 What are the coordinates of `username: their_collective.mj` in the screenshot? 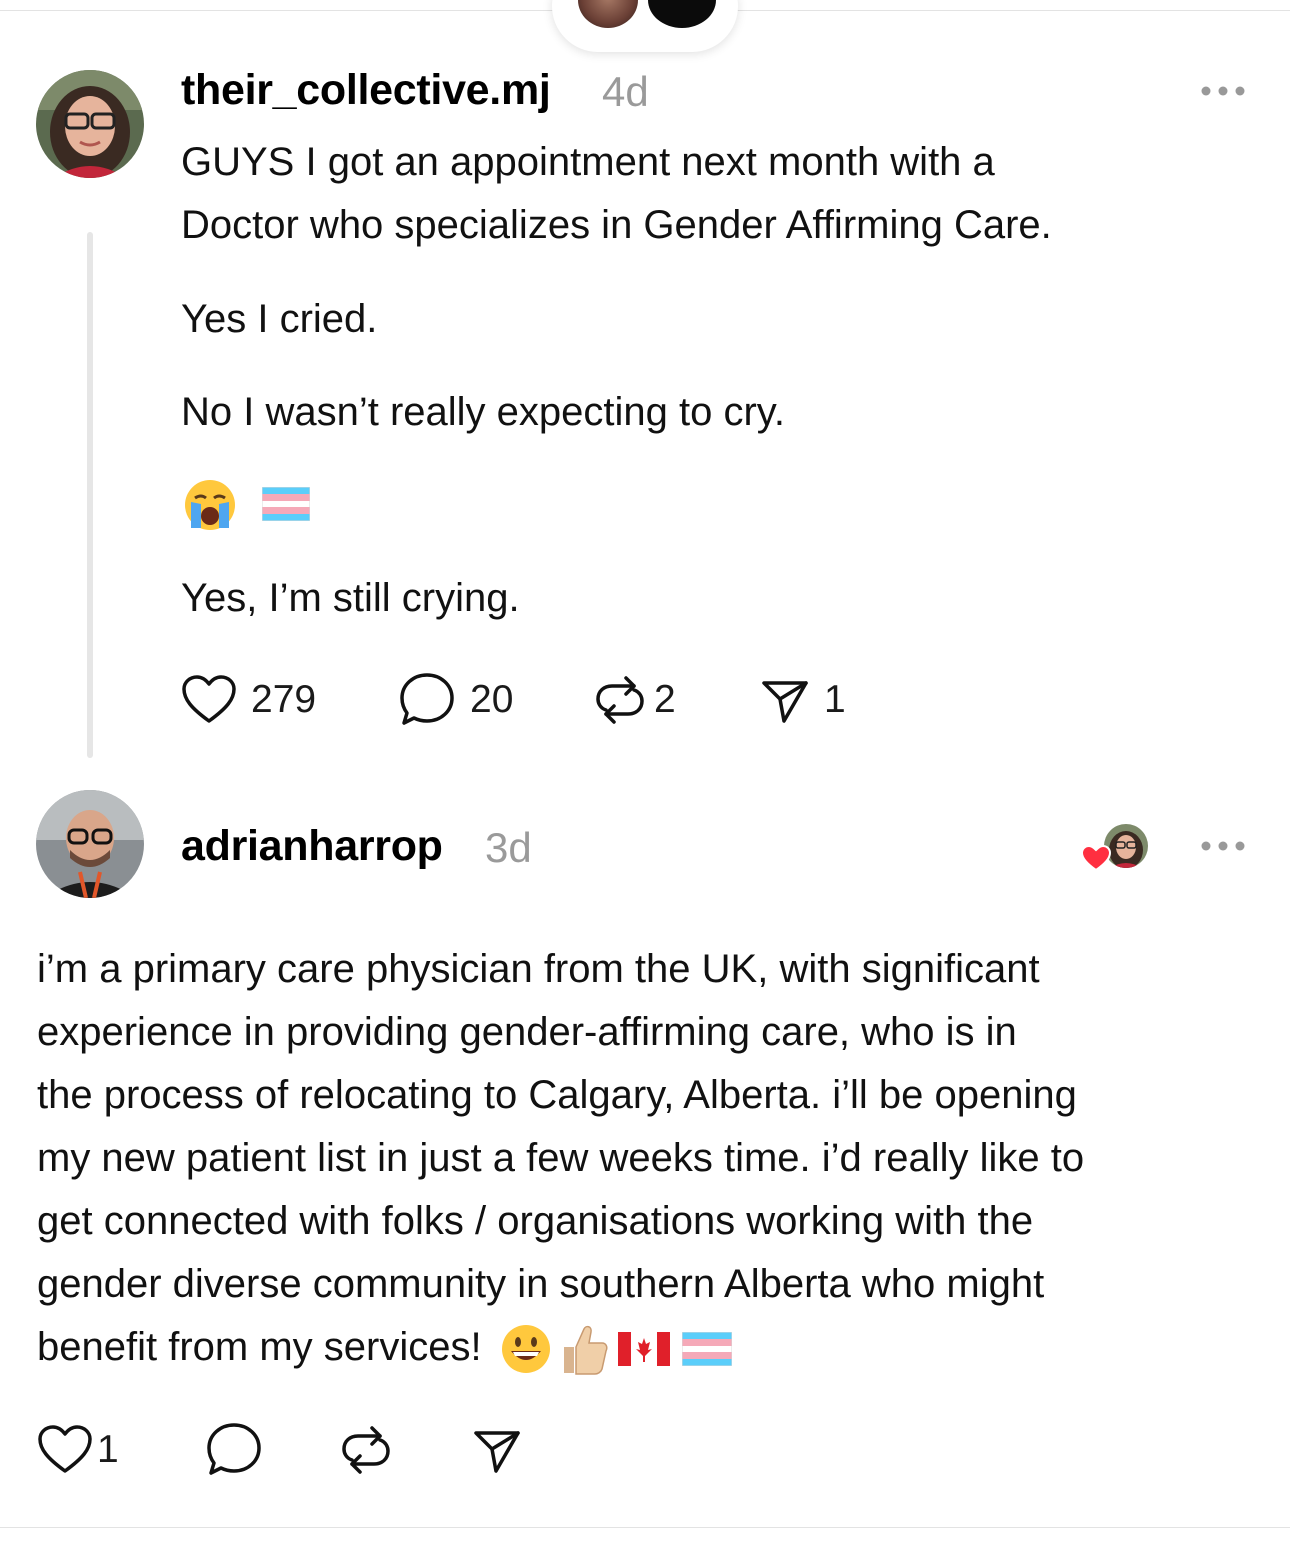 It's located at (366, 90).